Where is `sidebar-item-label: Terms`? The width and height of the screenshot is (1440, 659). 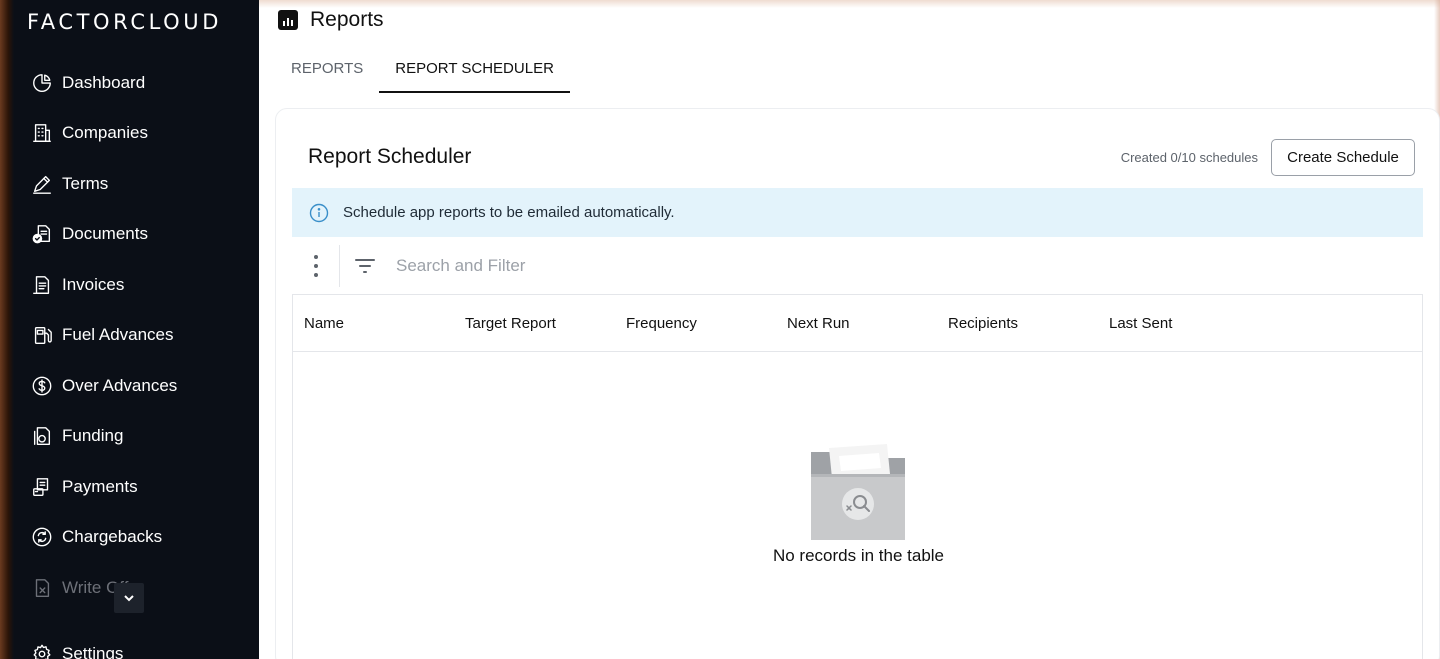
sidebar-item-label: Terms is located at coordinates (85, 183).